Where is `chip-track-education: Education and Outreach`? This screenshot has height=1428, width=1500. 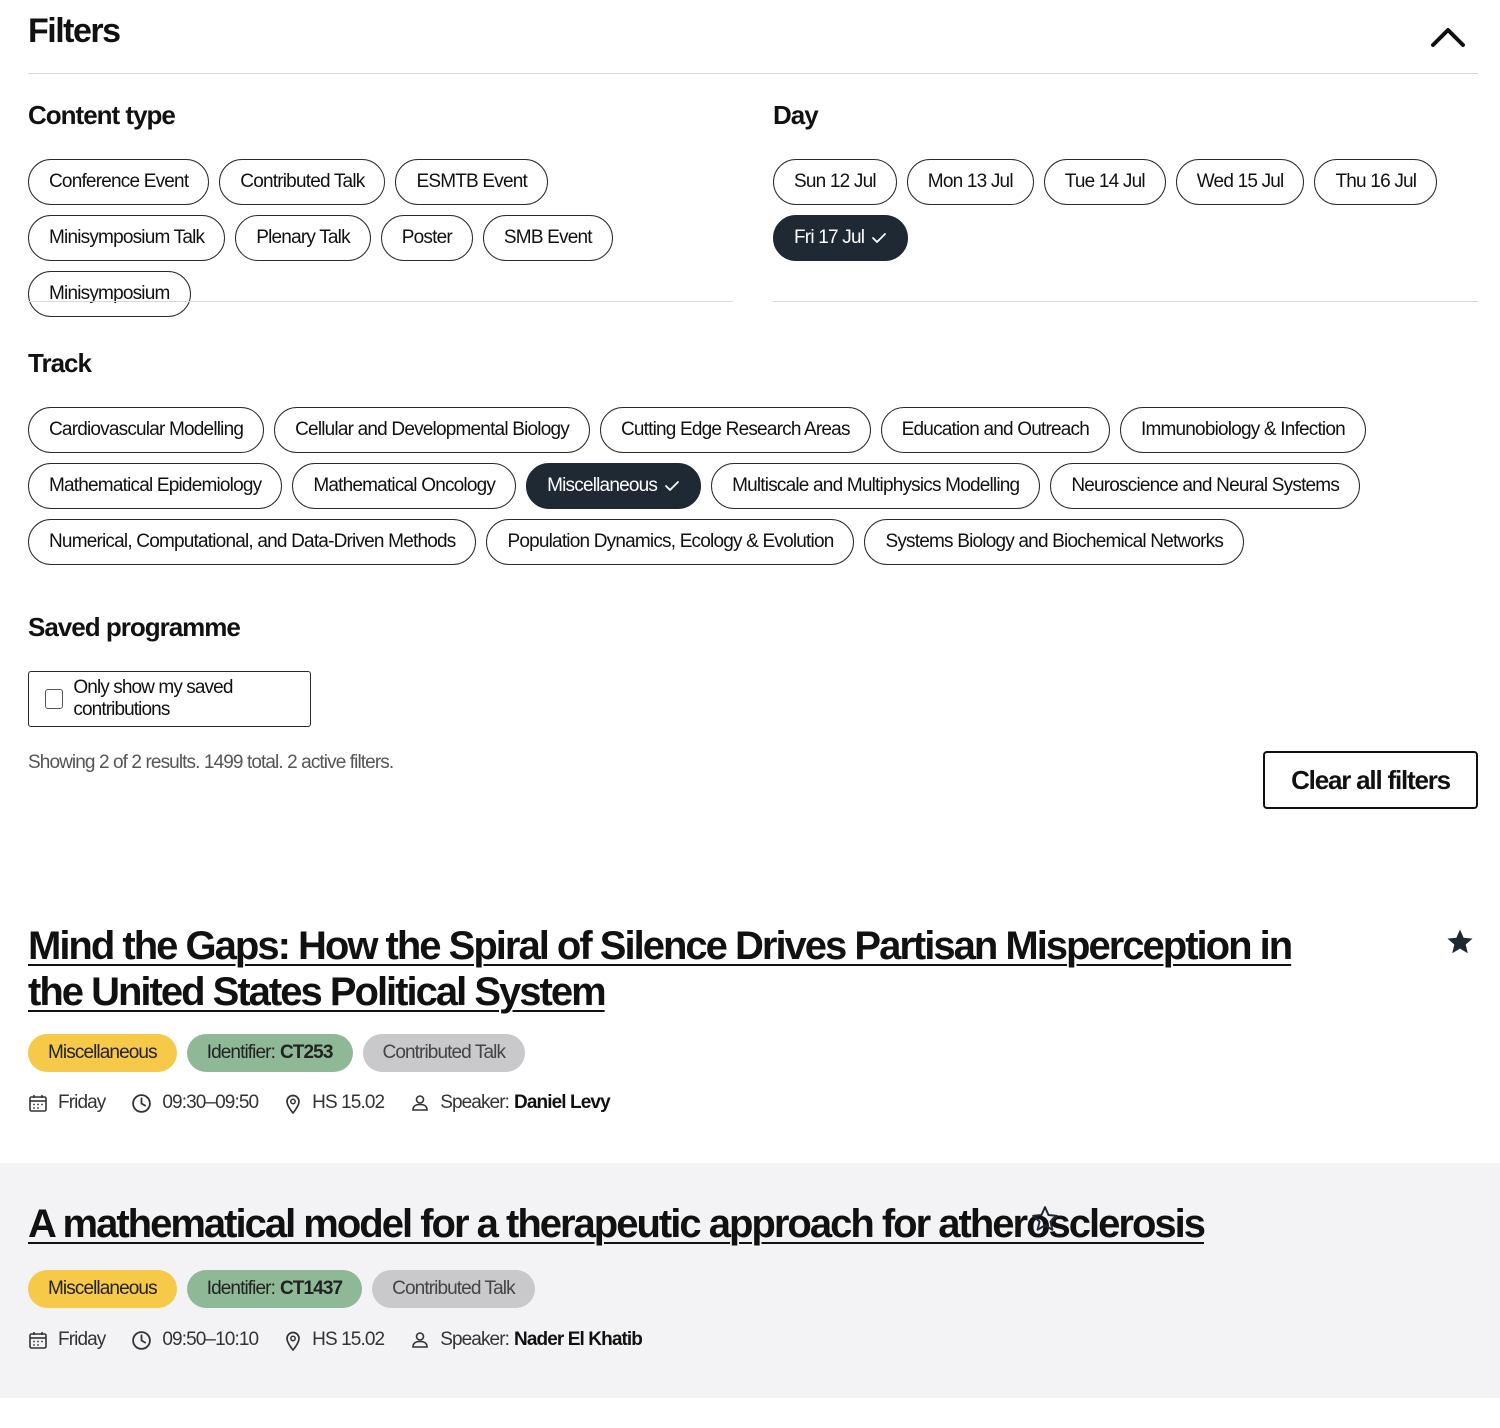
chip-track-education: Education and Outreach is located at coordinates (995, 430).